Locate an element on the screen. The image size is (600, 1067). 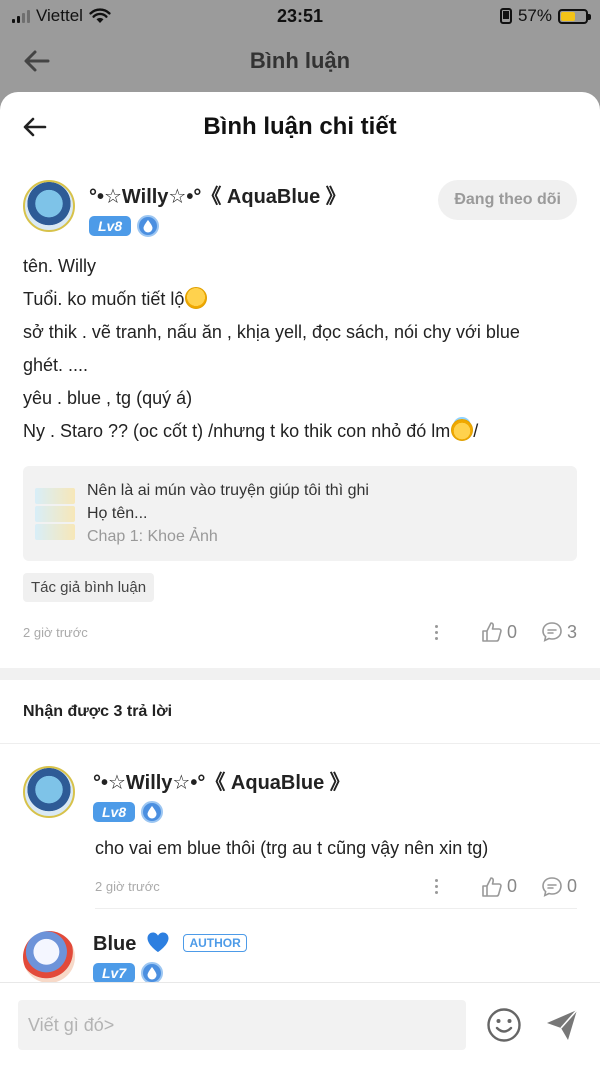
comment-time: 2 giờ trước is located at coordinates (55, 632).